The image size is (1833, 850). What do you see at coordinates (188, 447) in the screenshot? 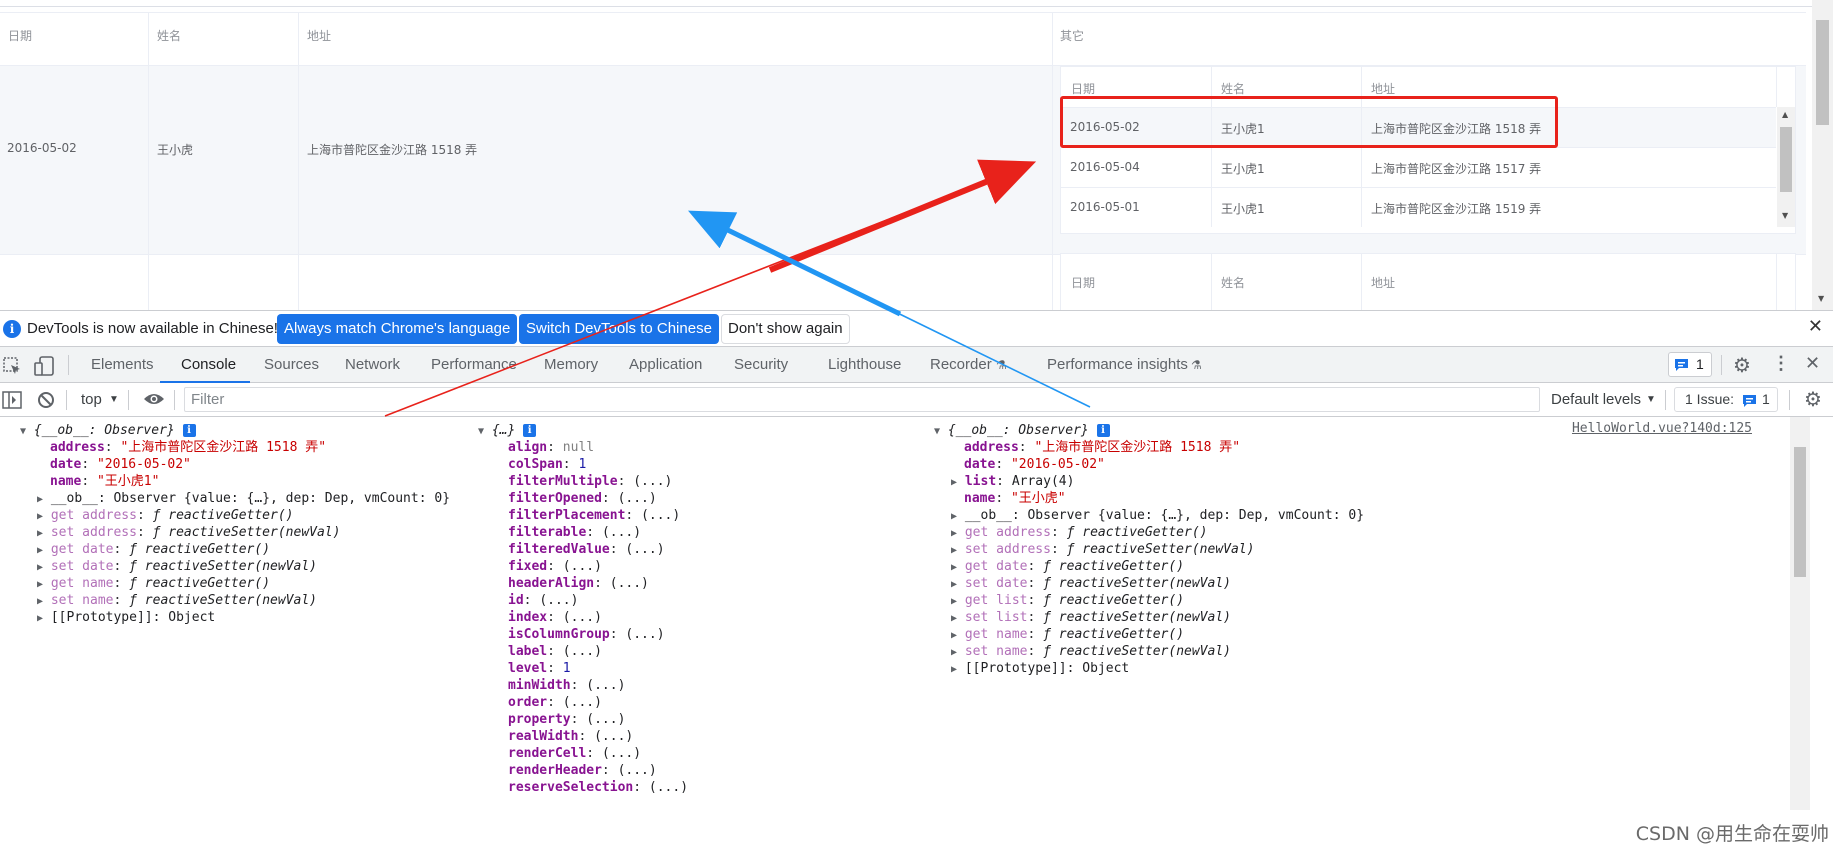
I see `col1-prop-address: address: "上海市普陀区金沙江路 1518 弄"` at bounding box center [188, 447].